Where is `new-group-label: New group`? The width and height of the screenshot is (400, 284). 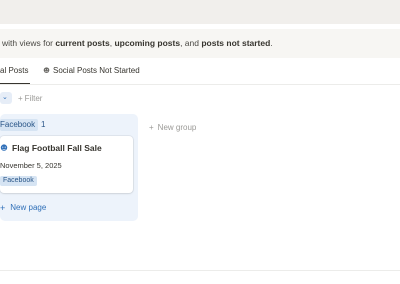
new-group-label: New group is located at coordinates (177, 127).